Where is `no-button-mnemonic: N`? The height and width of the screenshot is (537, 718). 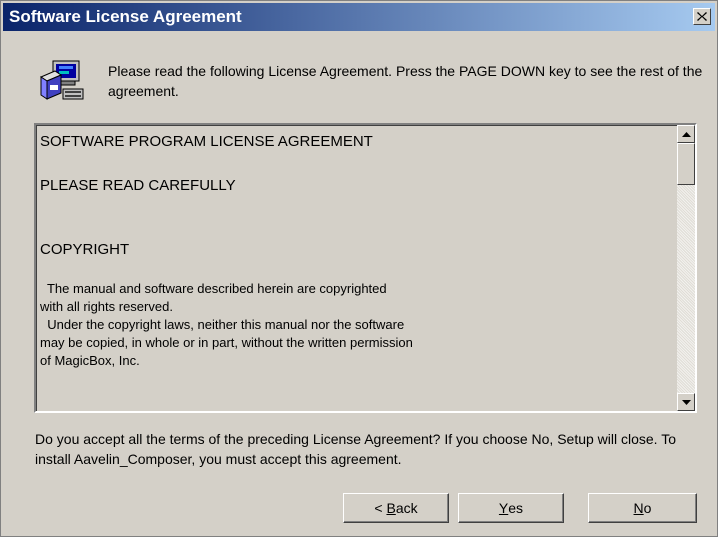 no-button-mnemonic: N is located at coordinates (638, 508).